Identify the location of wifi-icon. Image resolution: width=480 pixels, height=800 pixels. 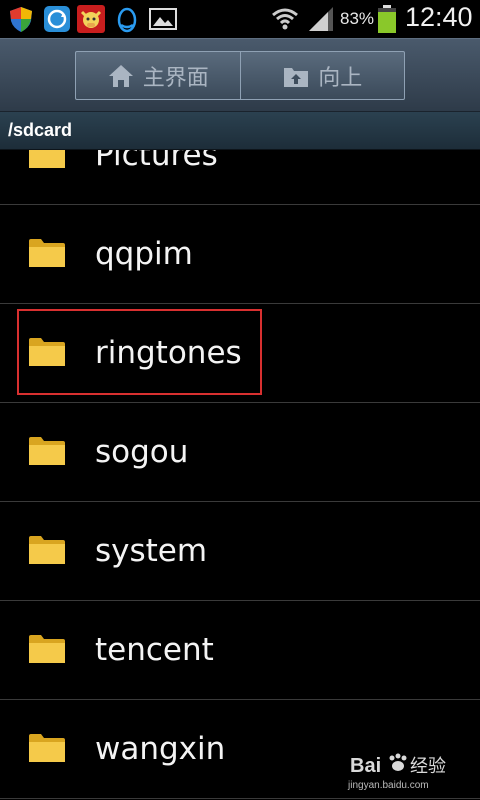
(285, 19).